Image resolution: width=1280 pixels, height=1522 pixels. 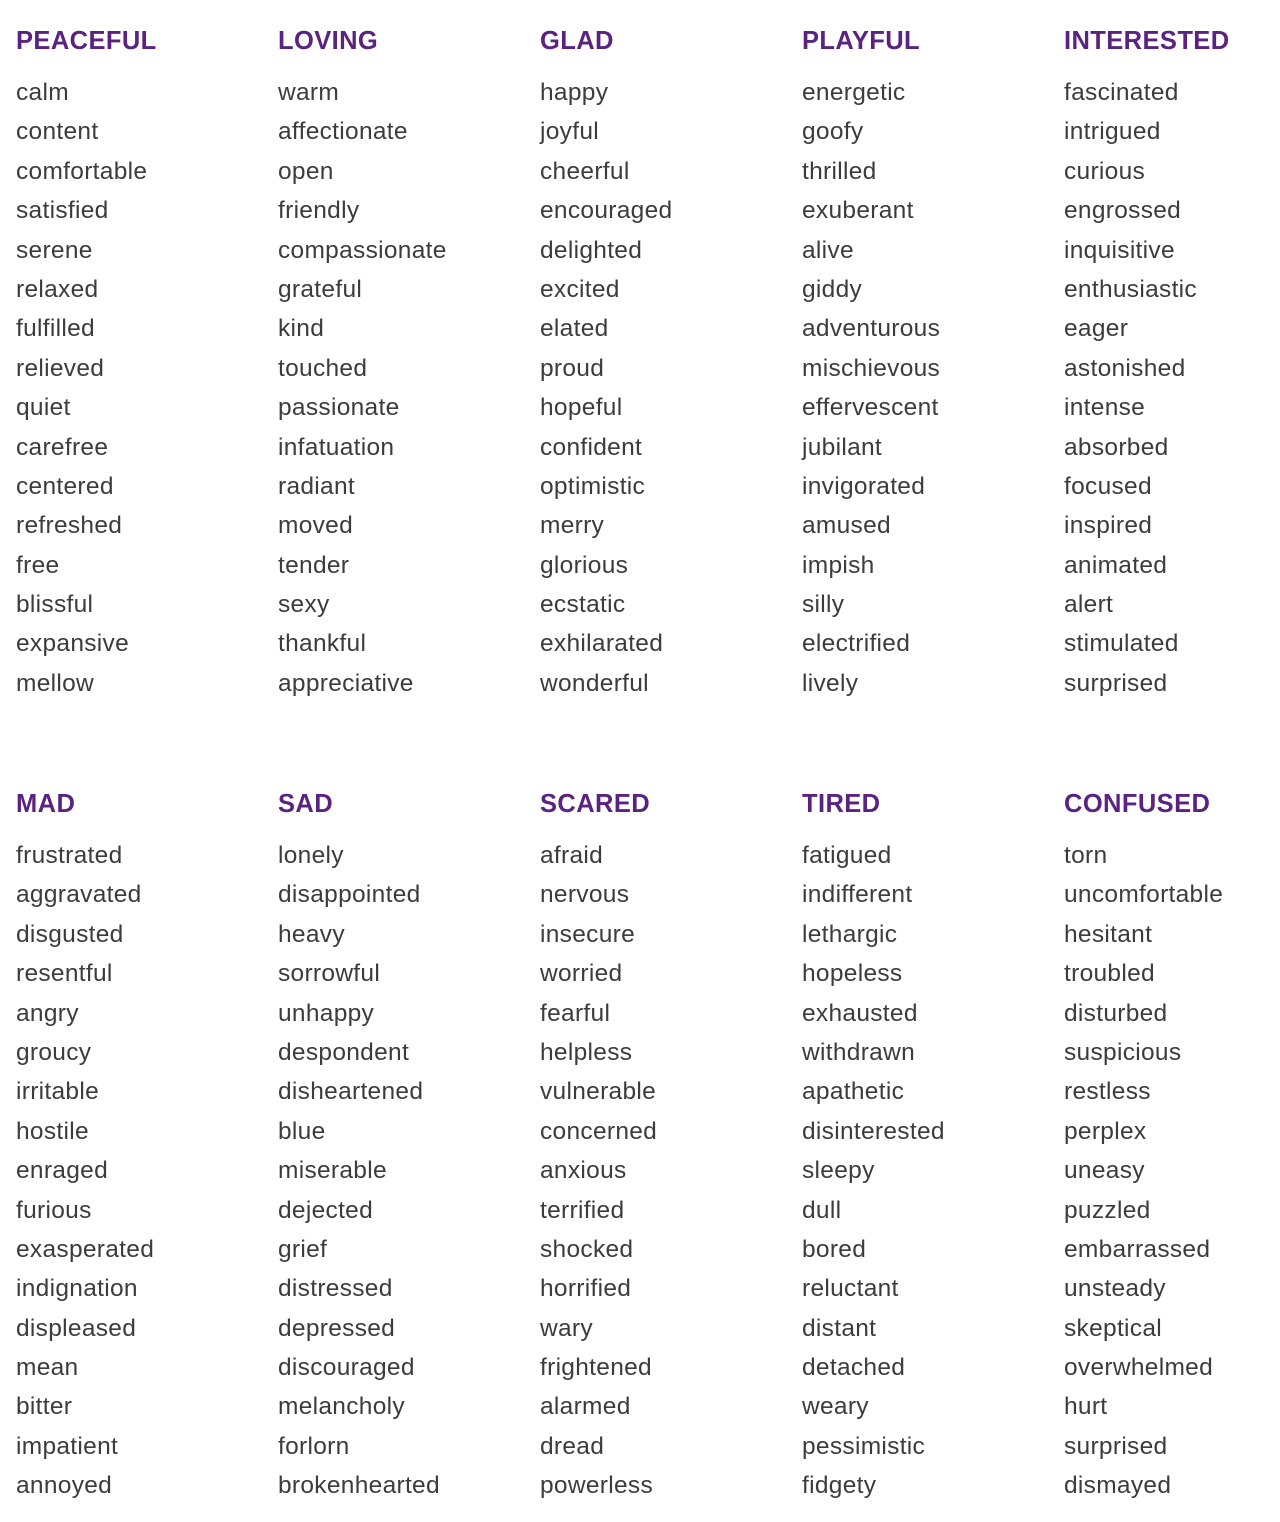 I want to click on feeling-word: impatient, so click(x=67, y=1446).